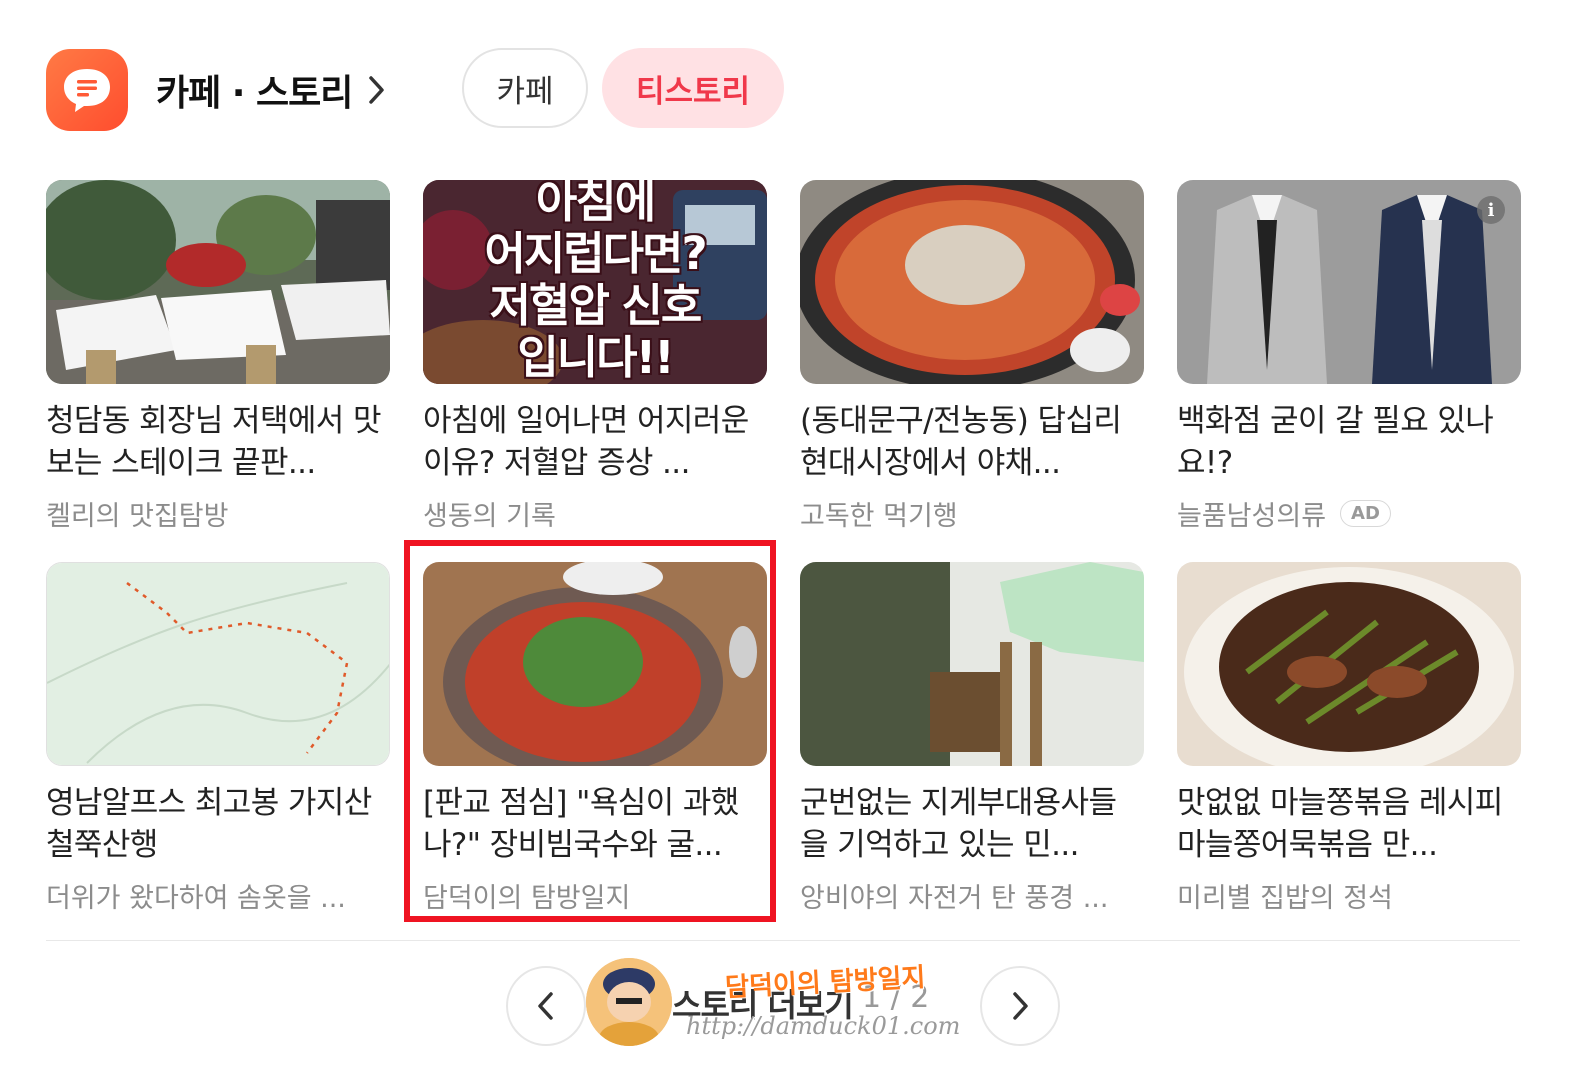 The image size is (1588, 1080). What do you see at coordinates (1349, 442) in the screenshot?
I see `card-title: 백화점 굳이 갈 필요 있나요!?` at bounding box center [1349, 442].